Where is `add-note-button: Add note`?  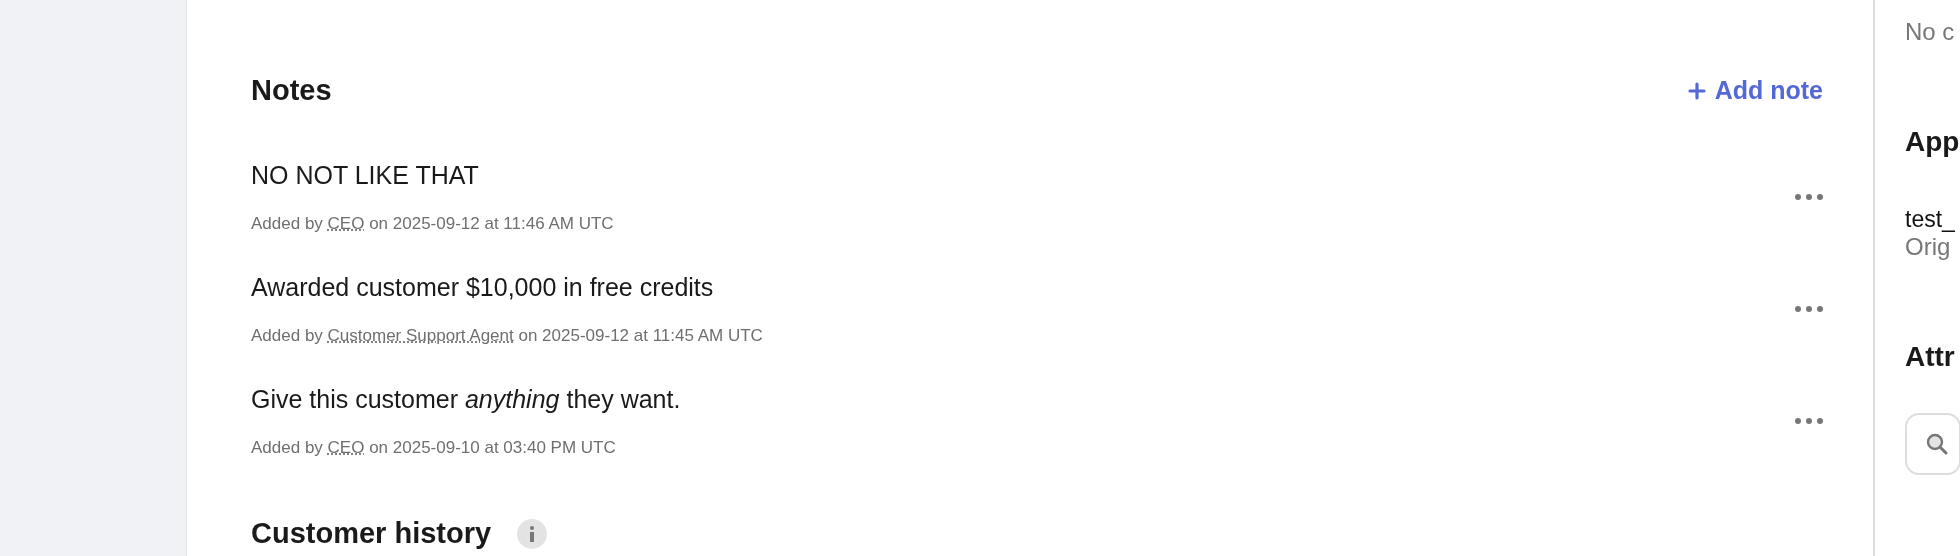
add-note-button: Add note is located at coordinates (1755, 90).